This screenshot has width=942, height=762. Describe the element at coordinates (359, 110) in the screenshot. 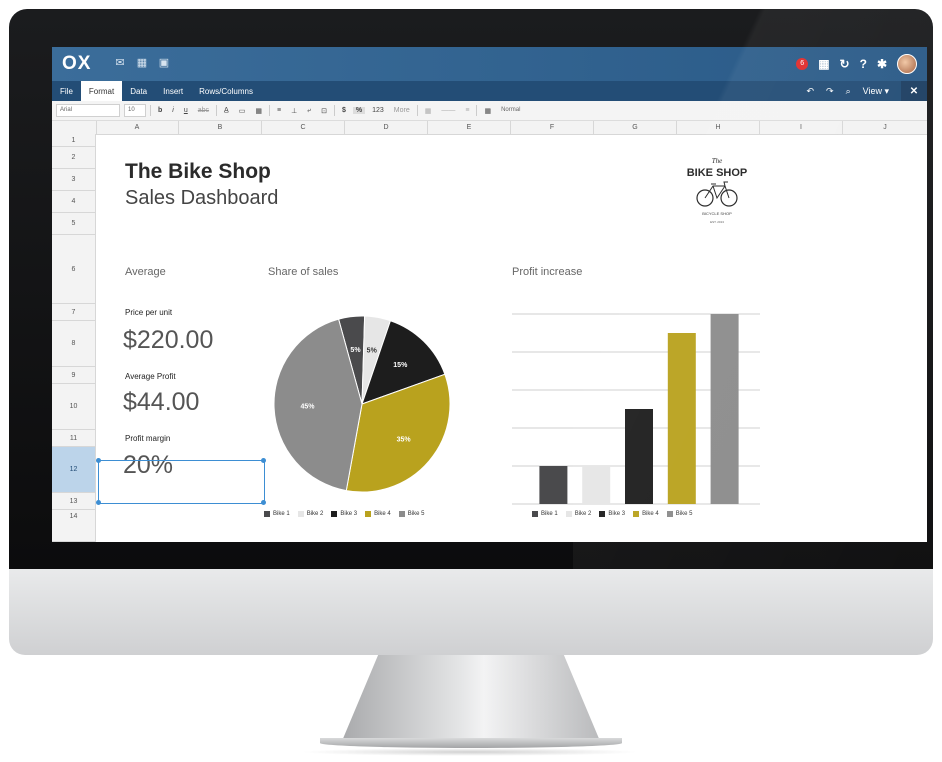

I see `percent-button: %` at that location.